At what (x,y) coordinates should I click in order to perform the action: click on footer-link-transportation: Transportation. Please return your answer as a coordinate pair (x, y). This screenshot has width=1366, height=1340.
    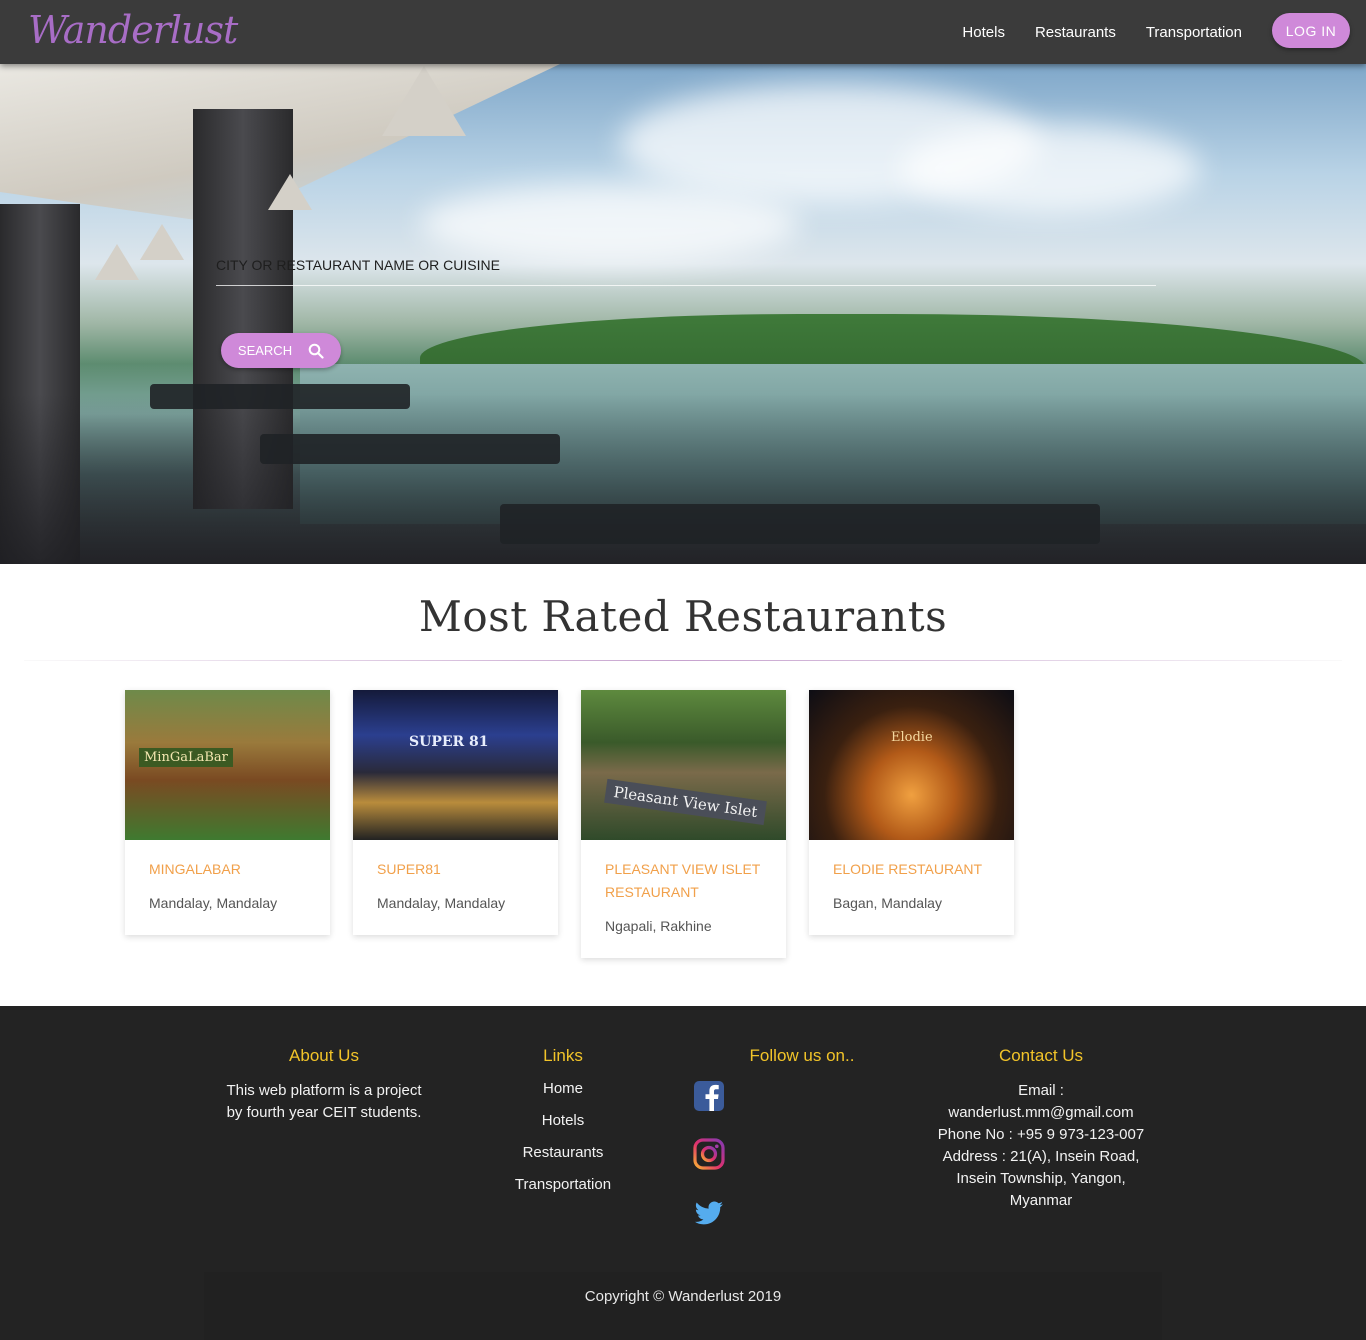
    Looking at the image, I should click on (563, 1184).